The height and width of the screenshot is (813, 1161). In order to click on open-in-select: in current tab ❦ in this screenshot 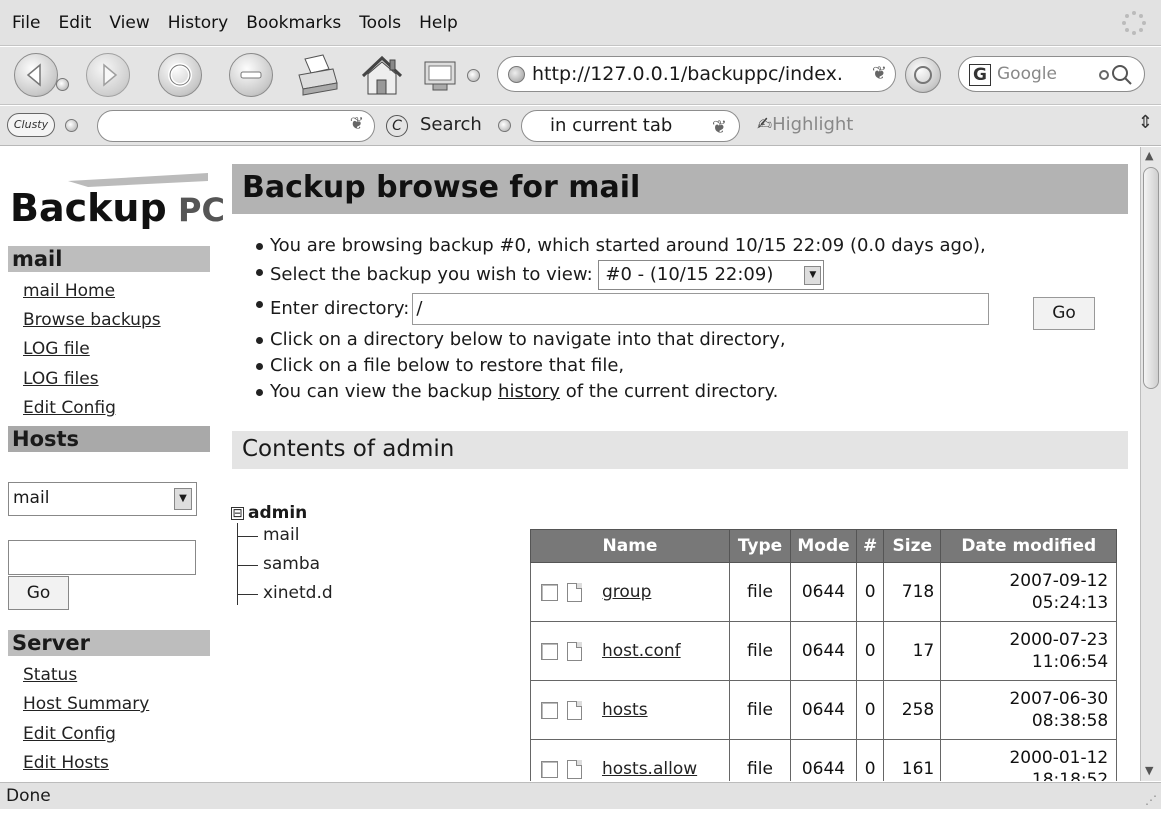, I will do `click(630, 126)`.